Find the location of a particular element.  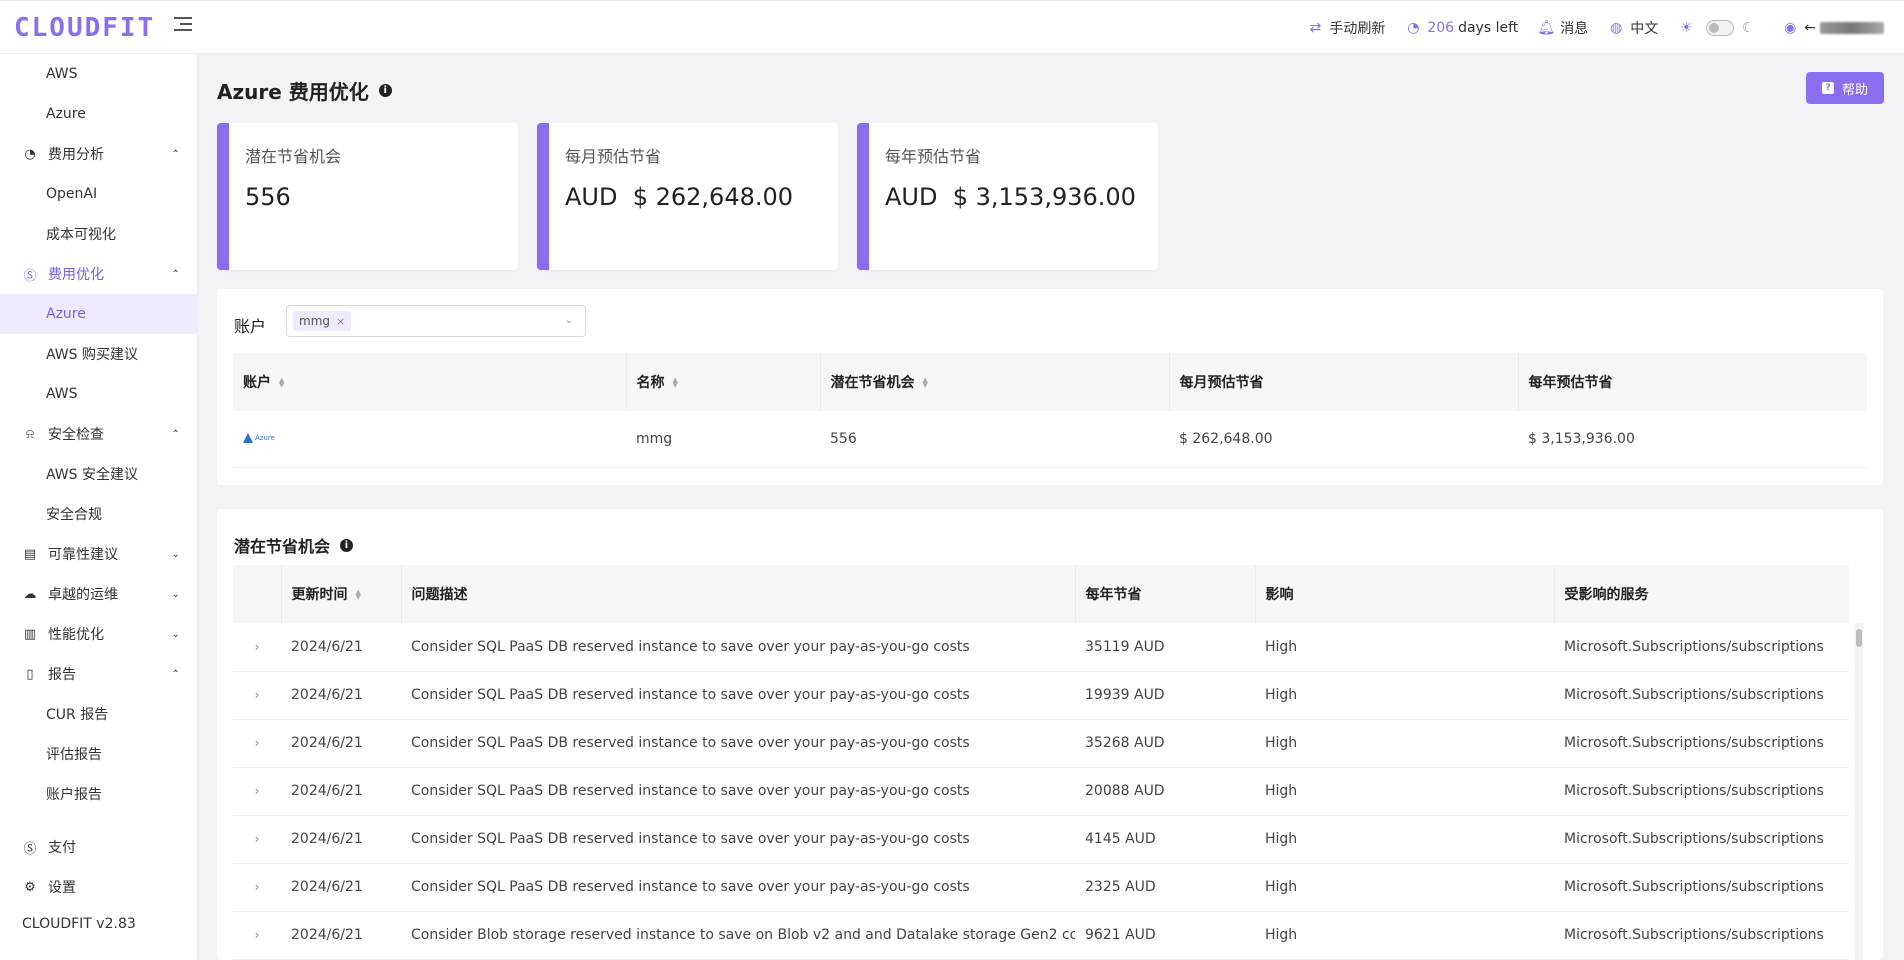

header-label: 账户 is located at coordinates (257, 383).